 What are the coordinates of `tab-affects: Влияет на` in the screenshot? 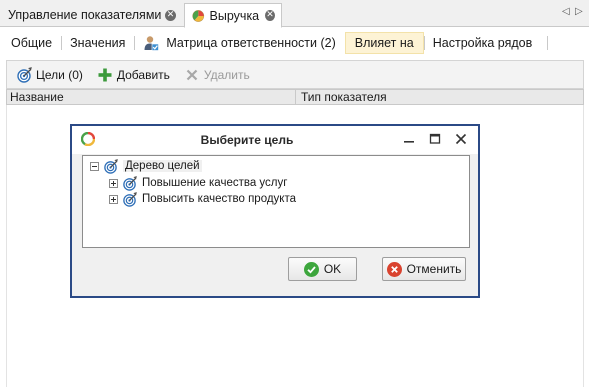 It's located at (384, 42).